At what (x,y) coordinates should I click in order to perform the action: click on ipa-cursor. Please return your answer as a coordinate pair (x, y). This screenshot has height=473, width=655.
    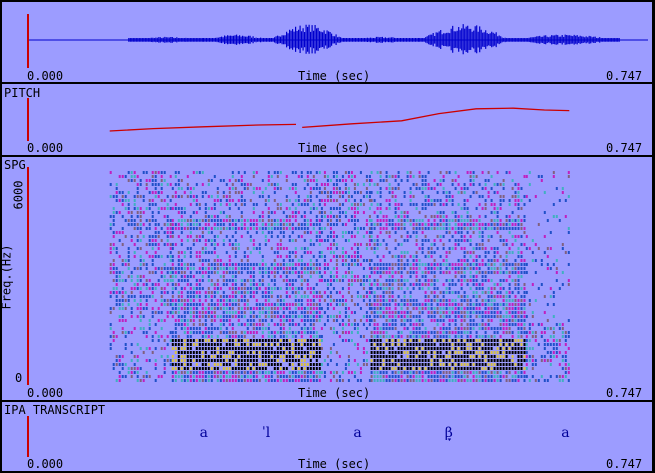
    Looking at the image, I should click on (28, 436).